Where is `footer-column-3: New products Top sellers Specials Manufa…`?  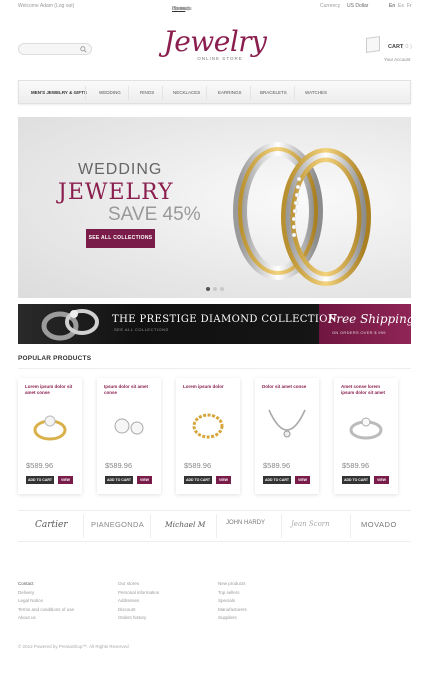 footer-column-3: New products Top sellers Specials Manufa… is located at coordinates (232, 601).